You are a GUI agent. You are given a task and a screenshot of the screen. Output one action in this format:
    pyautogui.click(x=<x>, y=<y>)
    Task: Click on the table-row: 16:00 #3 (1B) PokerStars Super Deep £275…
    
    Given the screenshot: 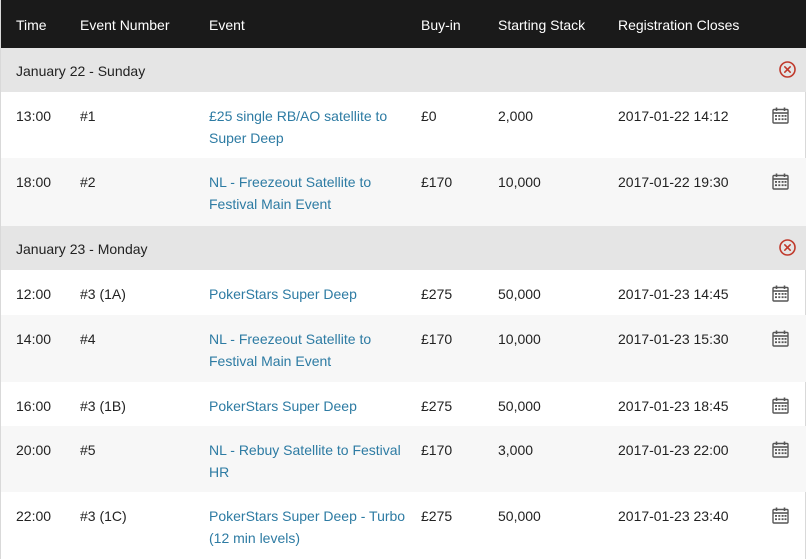 What is the action you would take?
    pyautogui.click(x=403, y=404)
    